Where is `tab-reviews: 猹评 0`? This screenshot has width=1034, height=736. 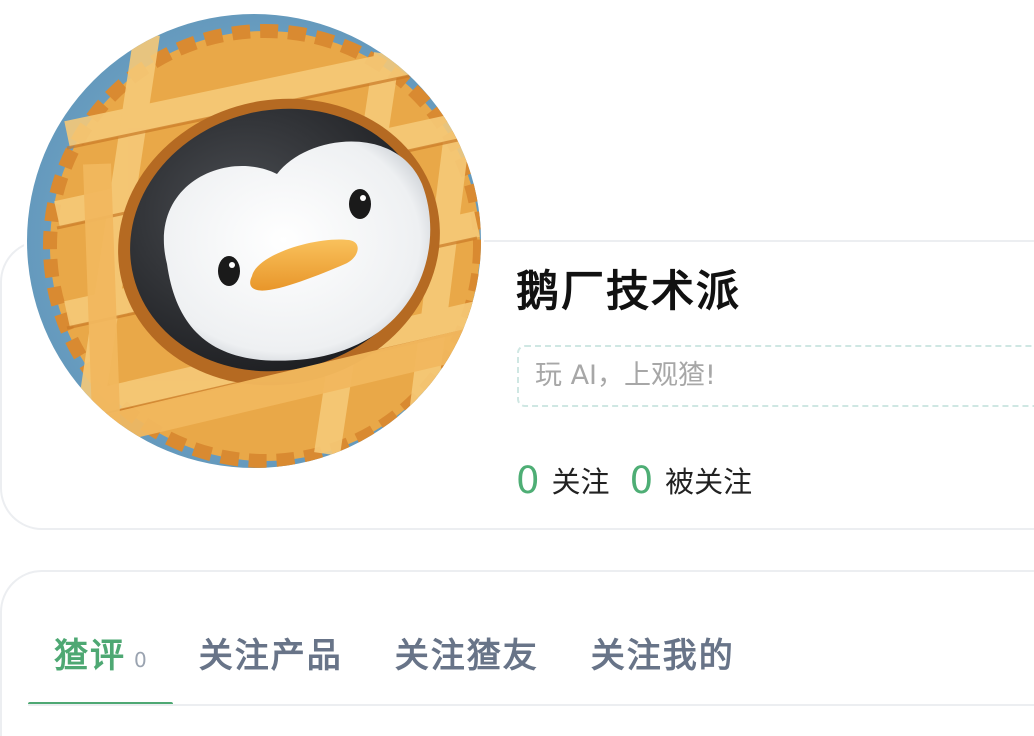
tab-reviews: 猹评 0 is located at coordinates (100, 658).